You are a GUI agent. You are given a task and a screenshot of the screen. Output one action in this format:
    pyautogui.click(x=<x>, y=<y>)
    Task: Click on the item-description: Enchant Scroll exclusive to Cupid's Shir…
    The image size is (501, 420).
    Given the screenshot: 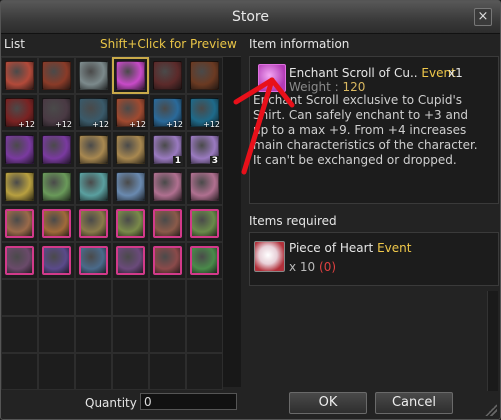 What is the action you would take?
    pyautogui.click(x=365, y=130)
    